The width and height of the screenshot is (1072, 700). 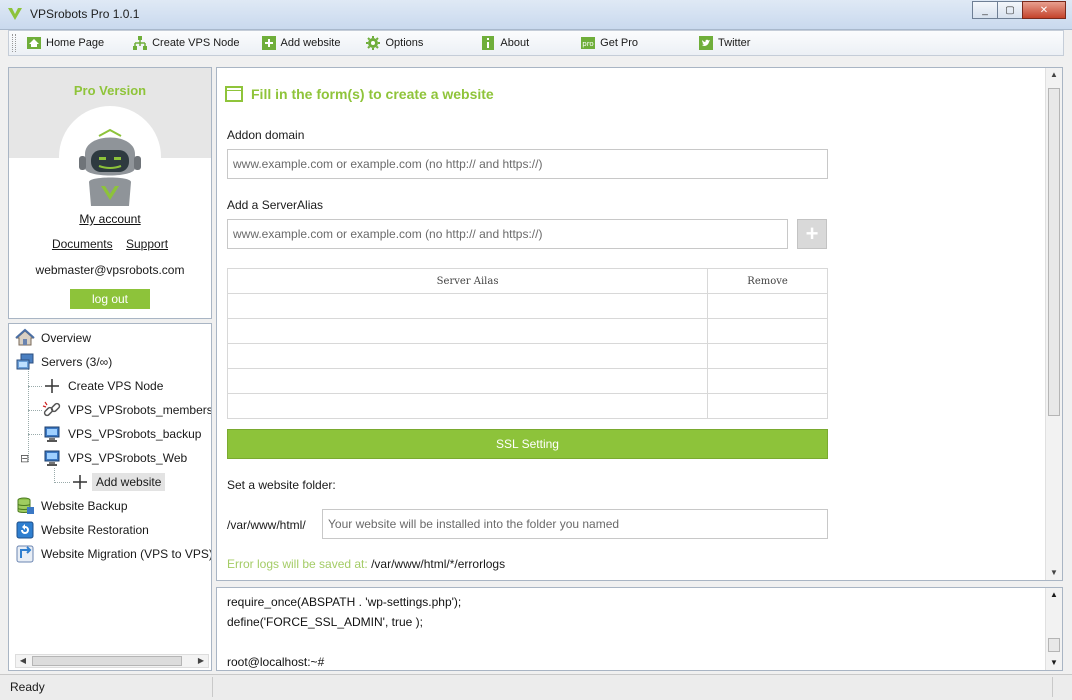 I want to click on tree-item-label: Servers (3/∞), so click(x=77, y=362).